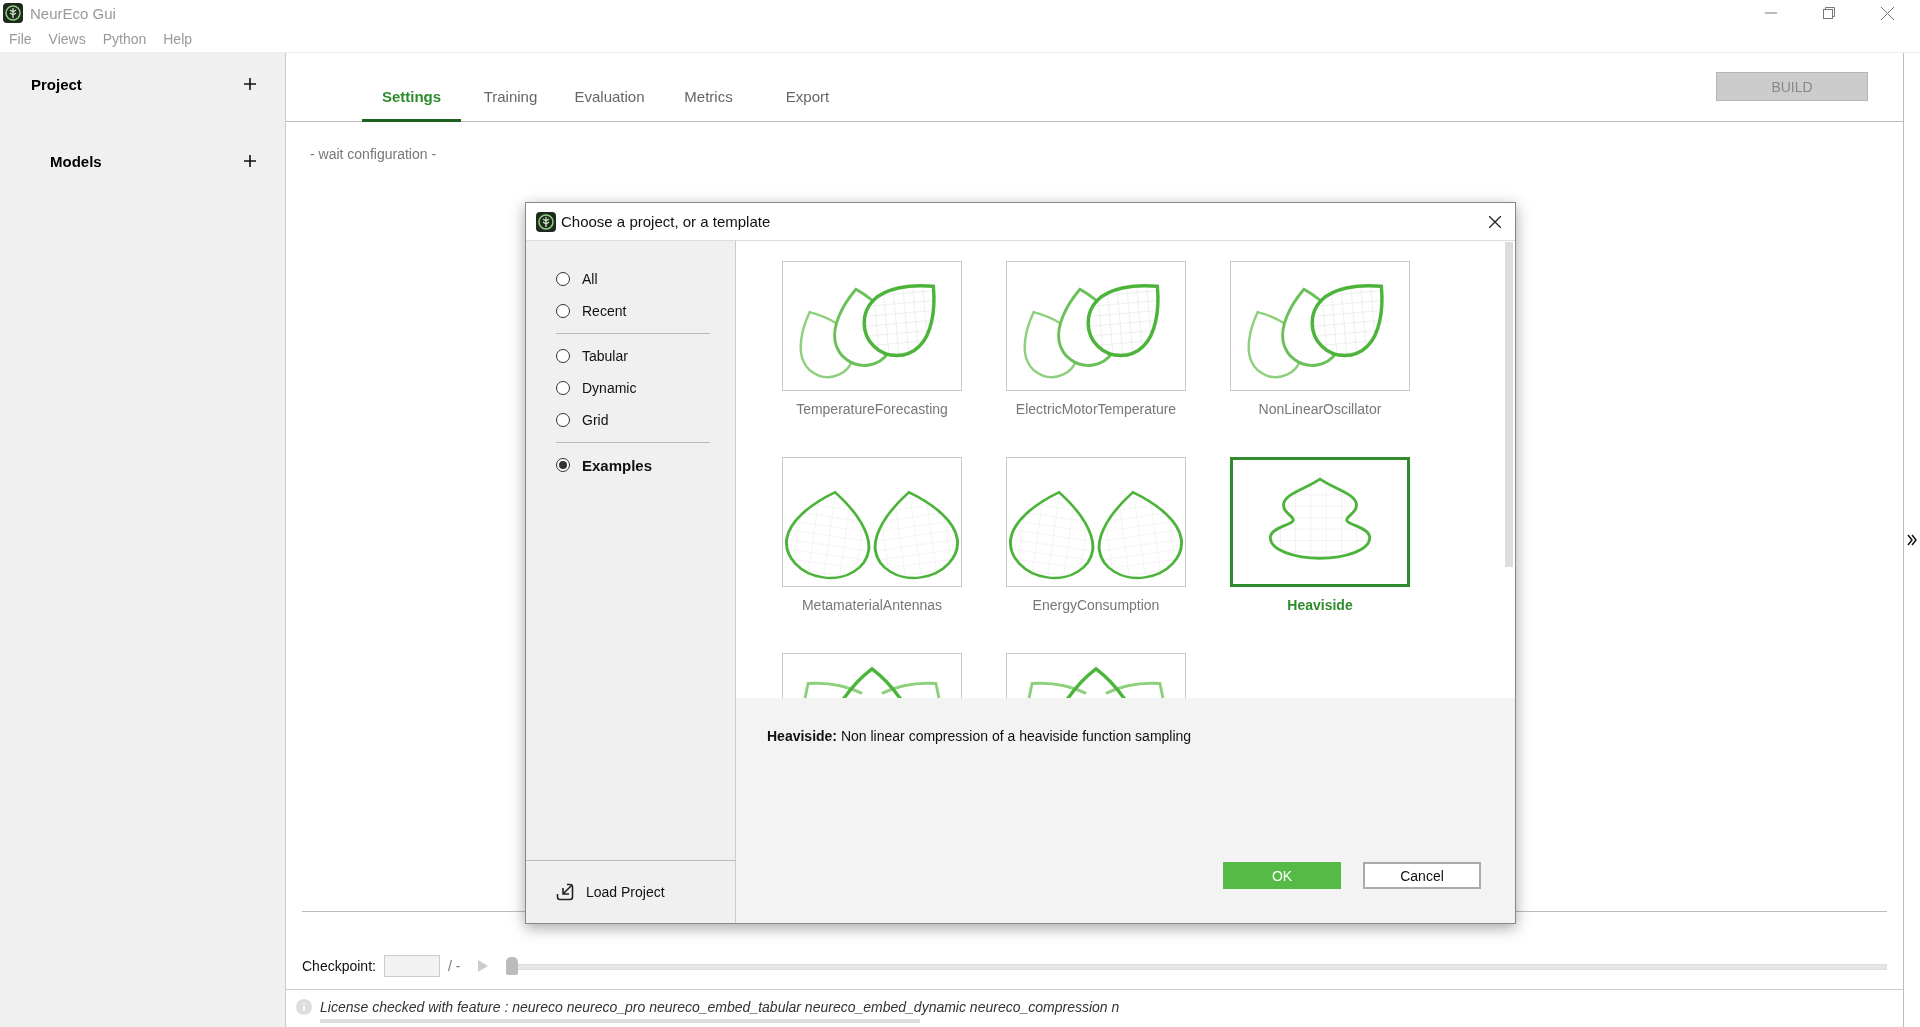 Image resolution: width=1920 pixels, height=1027 pixels. What do you see at coordinates (609, 105) in the screenshot?
I see `tab: Evaluation` at bounding box center [609, 105].